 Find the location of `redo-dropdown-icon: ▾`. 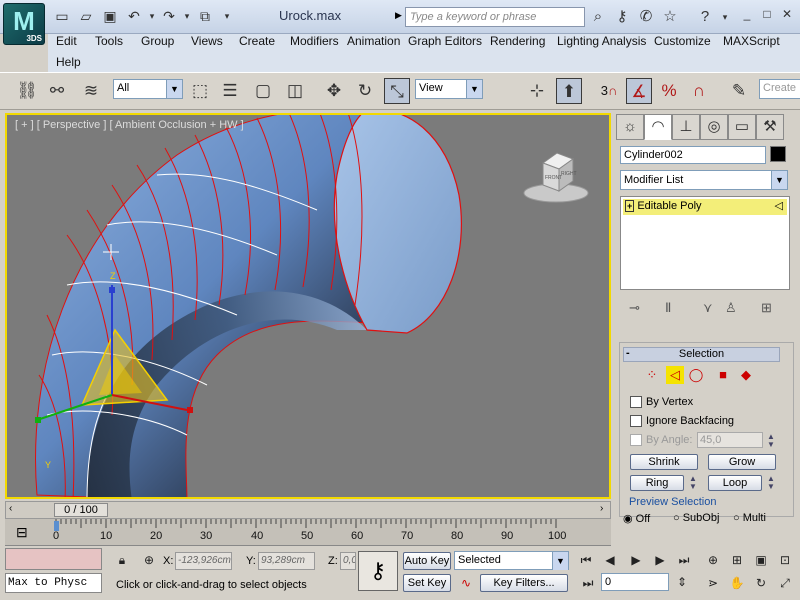

redo-dropdown-icon: ▾ is located at coordinates (187, 16).